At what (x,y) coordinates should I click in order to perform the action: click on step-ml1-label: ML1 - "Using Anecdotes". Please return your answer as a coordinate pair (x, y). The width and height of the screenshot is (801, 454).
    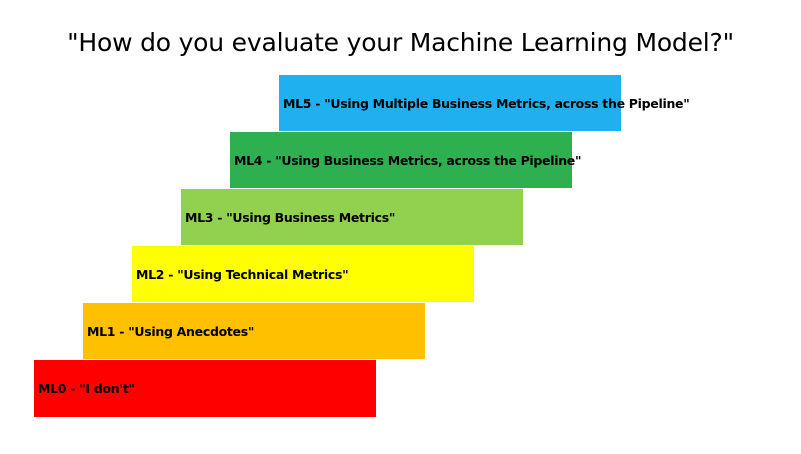
    Looking at the image, I should click on (171, 331).